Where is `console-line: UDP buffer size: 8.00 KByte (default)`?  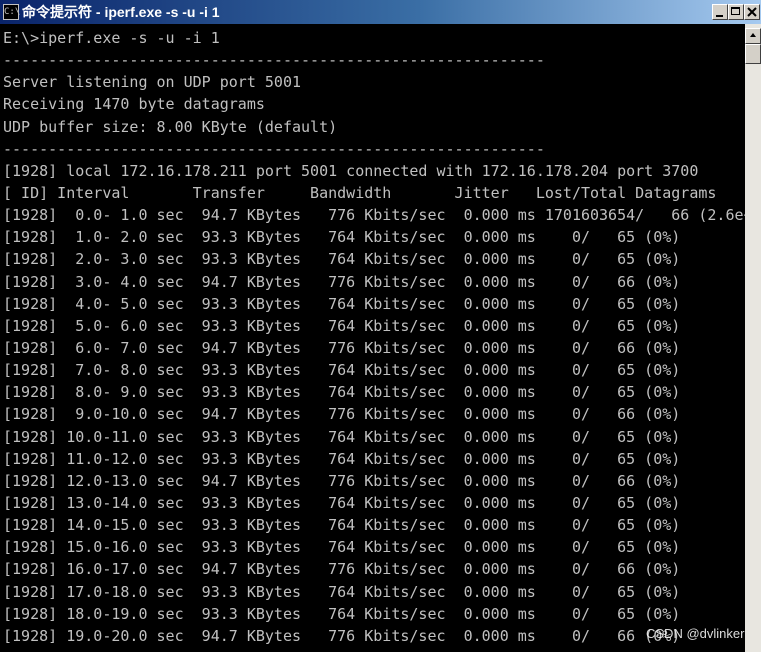 console-line: UDP buffer size: 8.00 KByte (default) is located at coordinates (170, 126).